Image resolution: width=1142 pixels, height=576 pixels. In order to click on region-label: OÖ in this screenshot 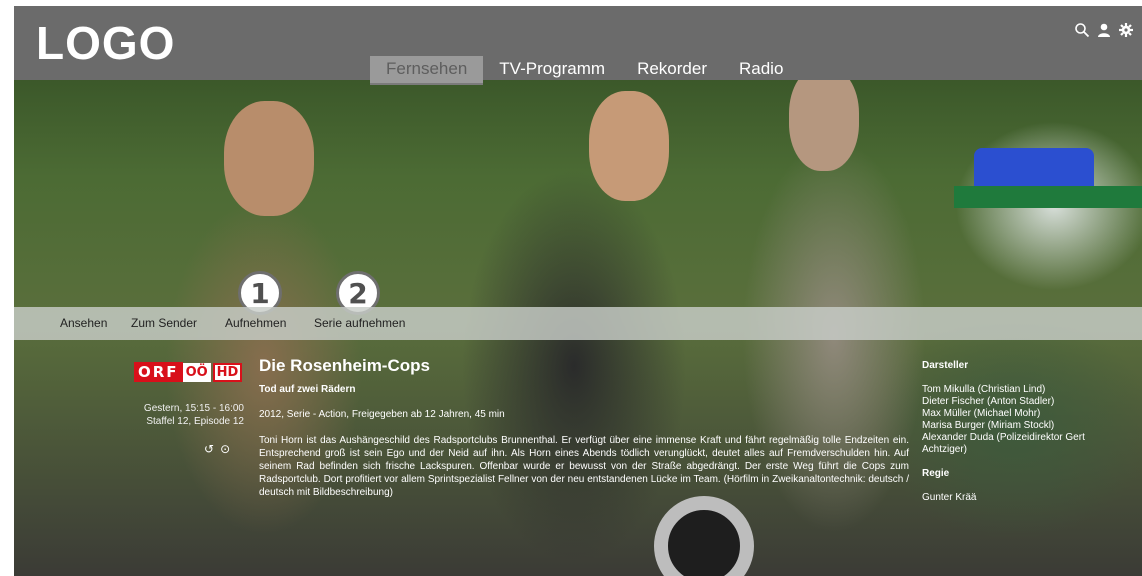, I will do `click(196, 372)`.